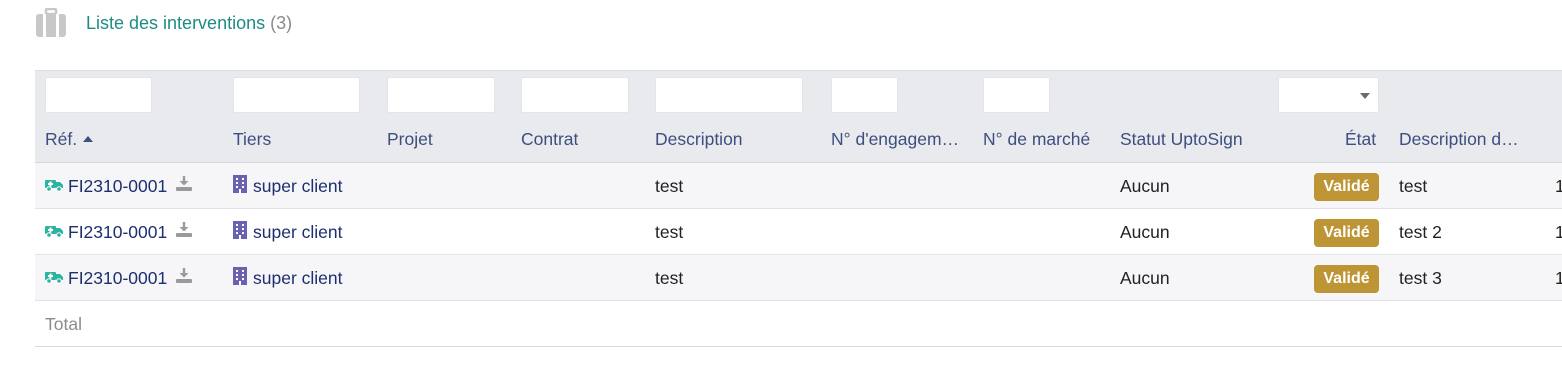 This screenshot has height=384, width=1562. Describe the element at coordinates (88, 139) in the screenshot. I see `sort-ascending-icon` at that location.